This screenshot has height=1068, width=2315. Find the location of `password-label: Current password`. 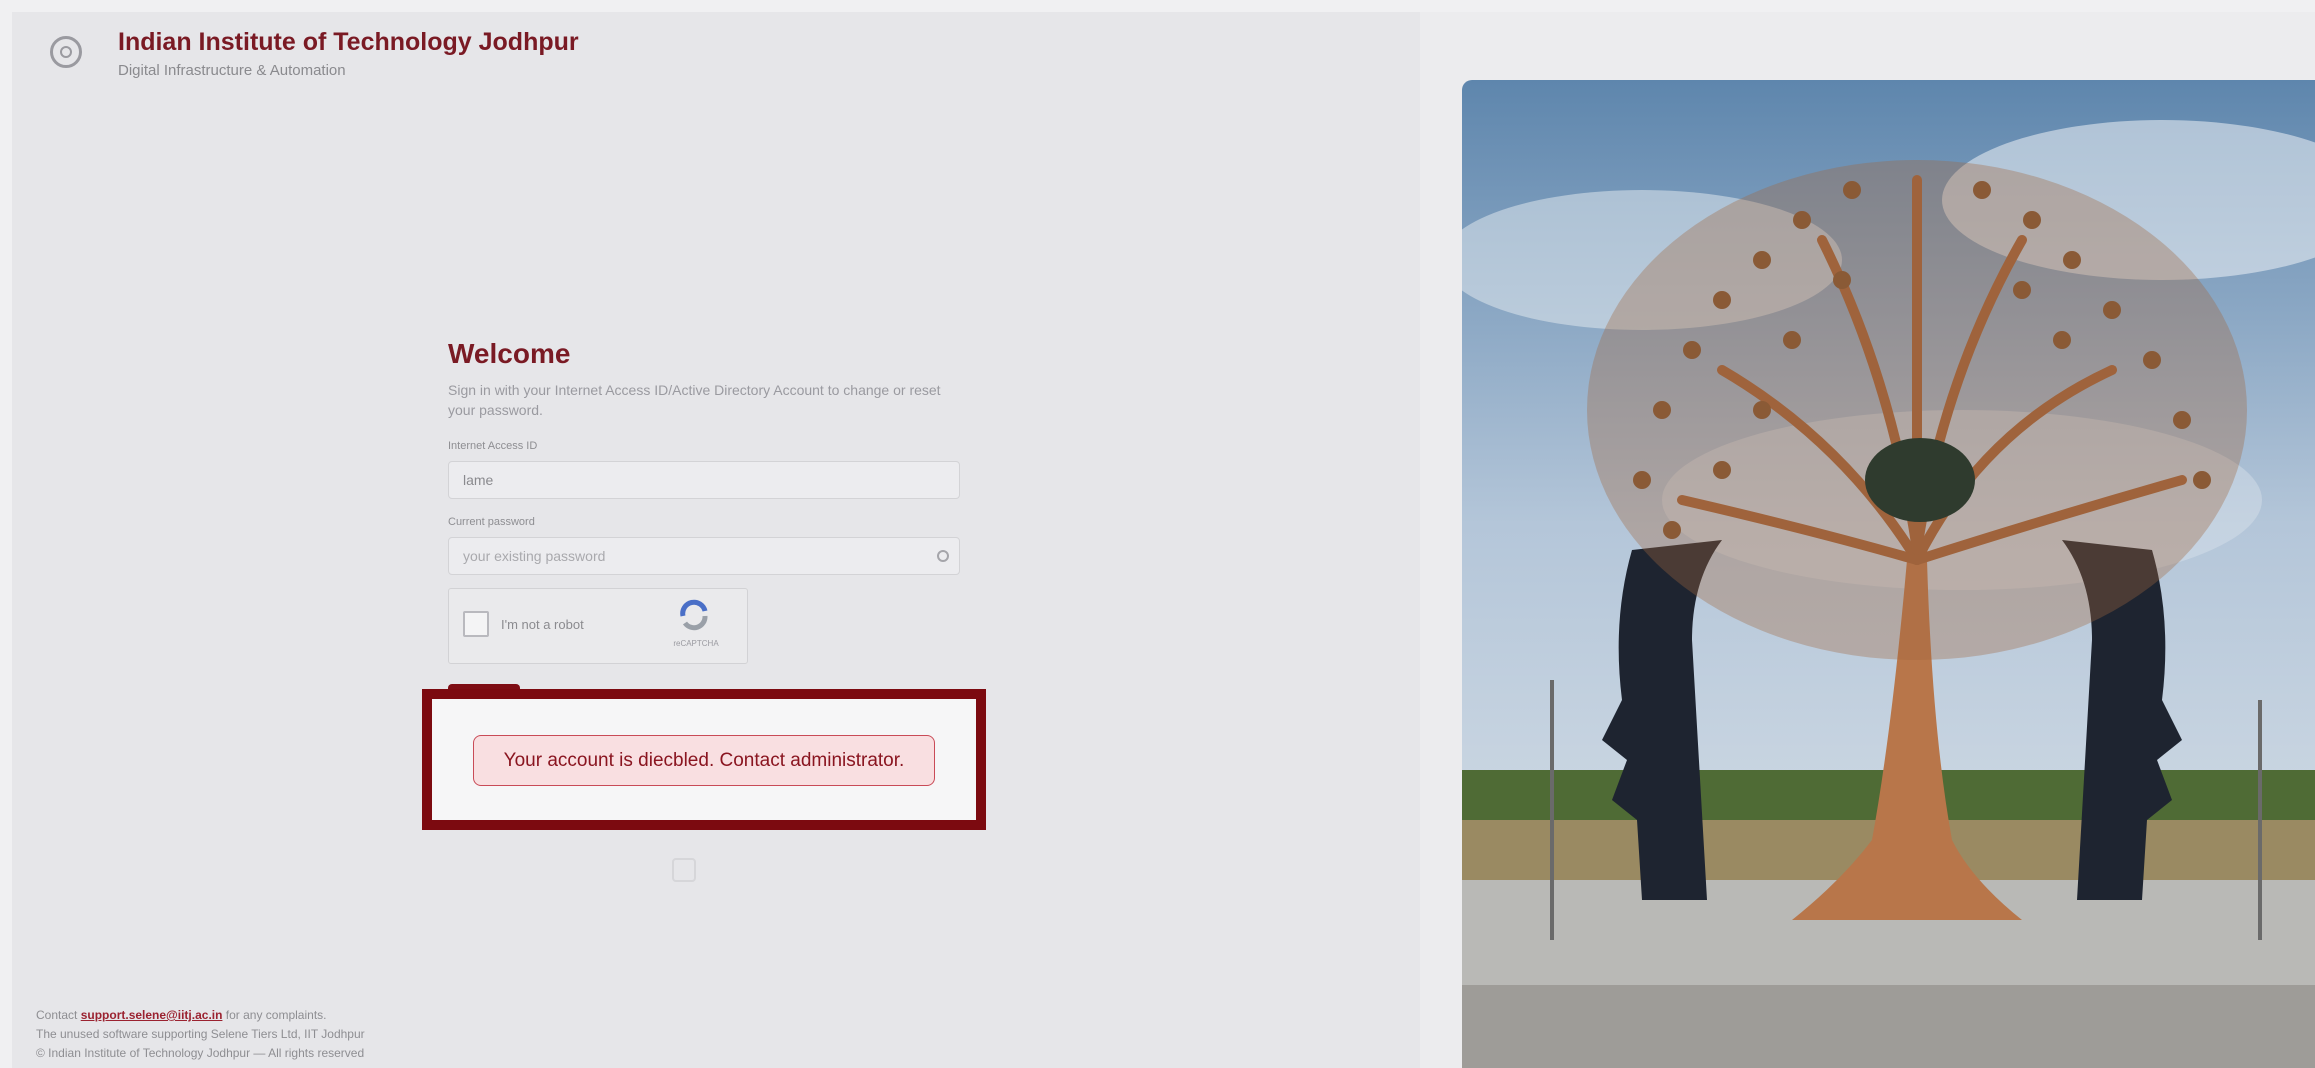

password-label: Current password is located at coordinates (491, 522).